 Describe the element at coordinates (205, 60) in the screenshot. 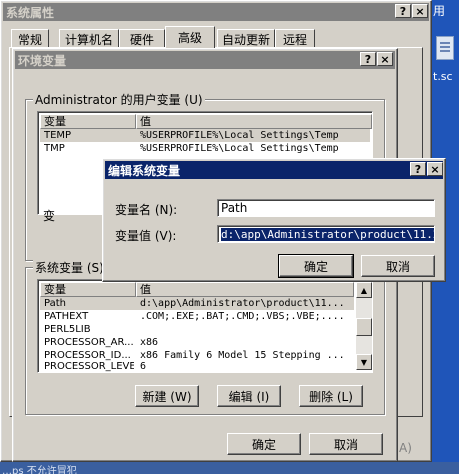

I see `environment-variables-titlebar: 环境变量` at that location.